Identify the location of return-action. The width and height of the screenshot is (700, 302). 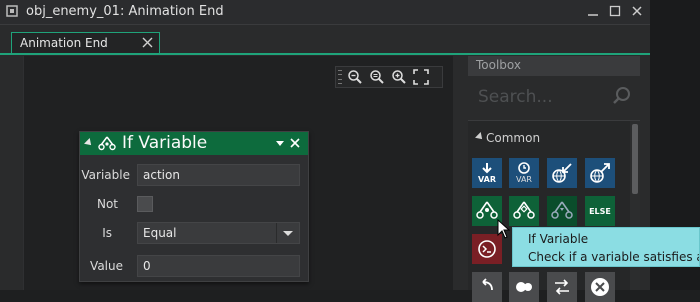
(487, 287).